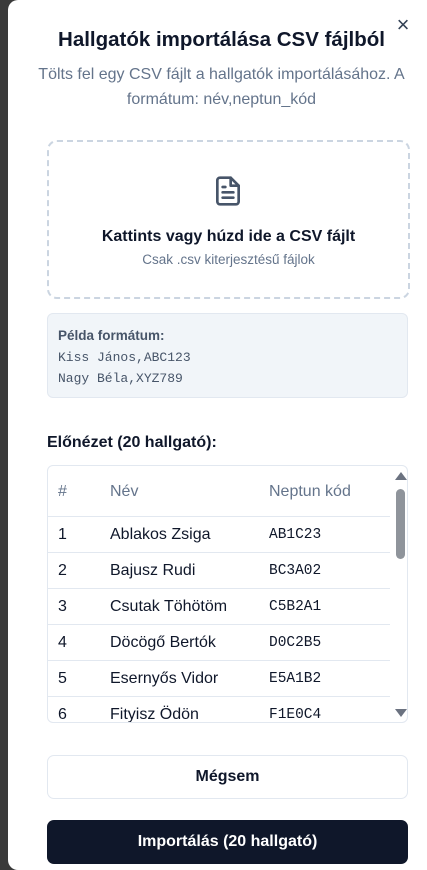 The image size is (427, 870). What do you see at coordinates (111, 335) in the screenshot?
I see `example-title: Példa formátum:` at bounding box center [111, 335].